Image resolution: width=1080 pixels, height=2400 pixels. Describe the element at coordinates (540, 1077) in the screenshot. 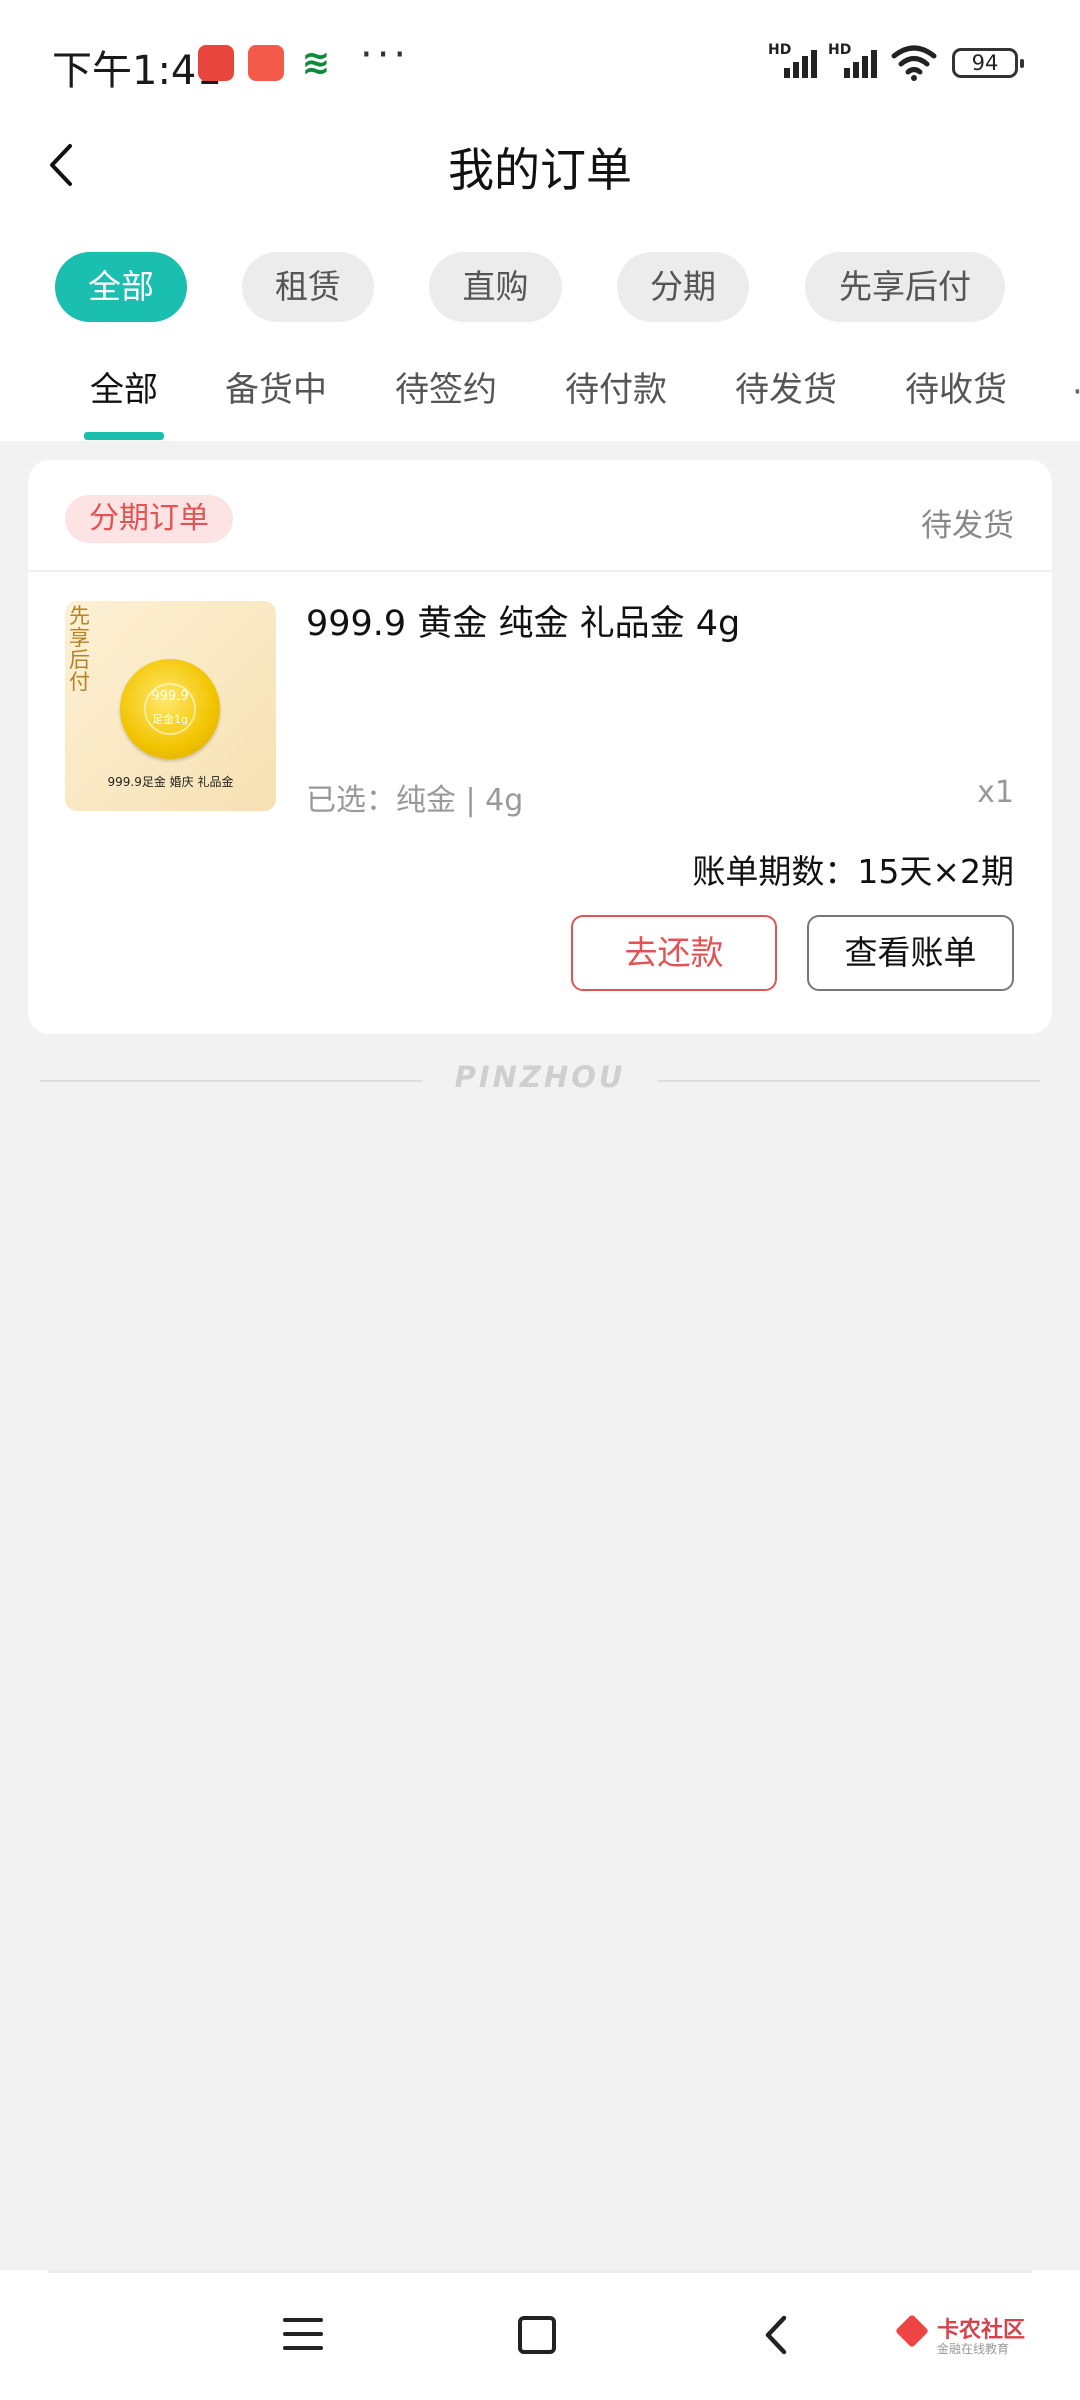

I see `brand-footer: PINZHOU` at that location.